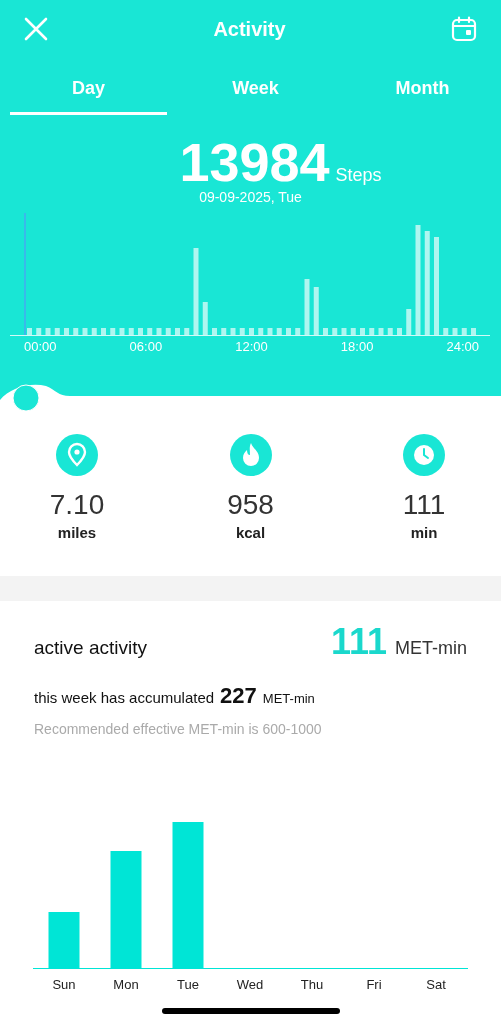  What do you see at coordinates (250, 197) in the screenshot?
I see `date-label: 09-09-2025, Tue` at bounding box center [250, 197].